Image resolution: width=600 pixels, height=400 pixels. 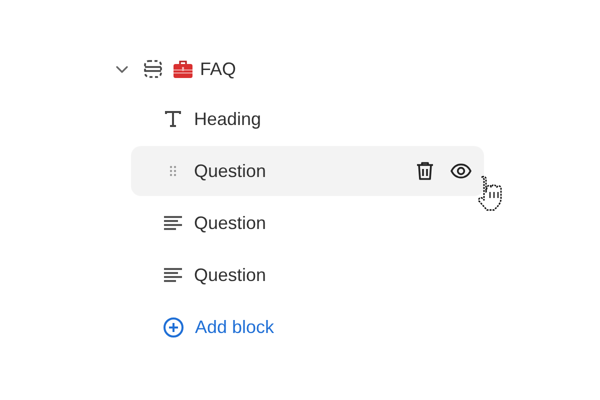 I want to click on add-block-button: Add block, so click(x=307, y=327).